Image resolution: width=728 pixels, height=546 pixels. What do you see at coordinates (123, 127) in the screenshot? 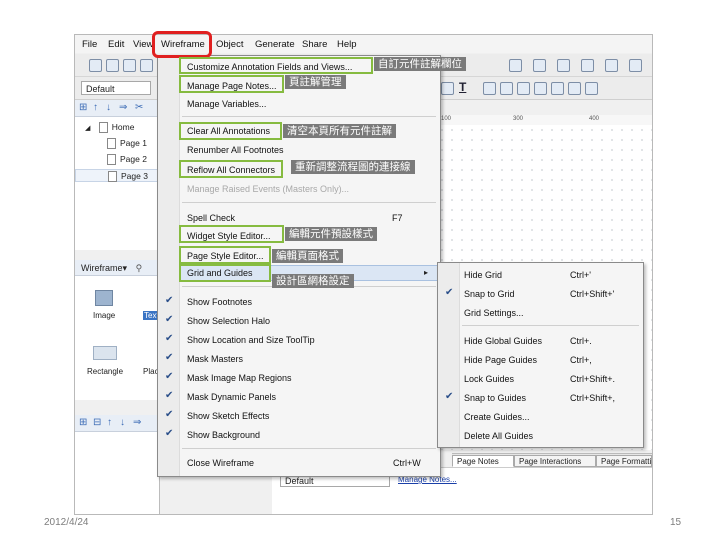
I see `page-label: Home` at bounding box center [123, 127].